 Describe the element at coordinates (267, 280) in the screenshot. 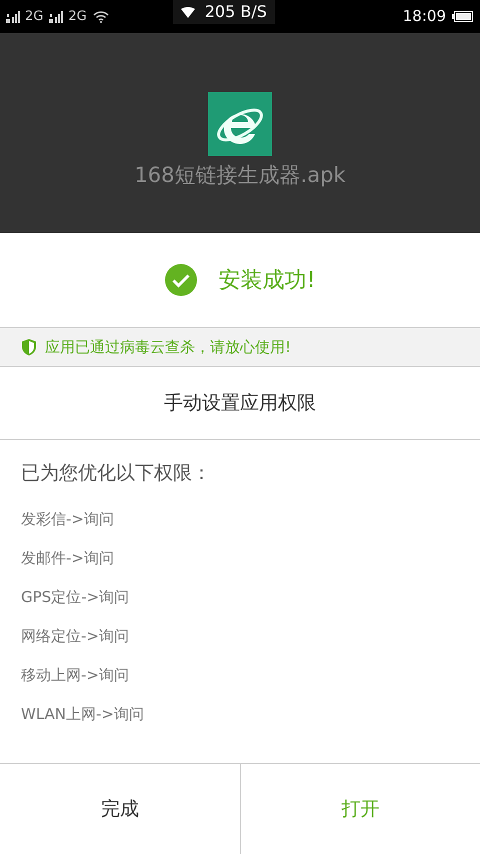

I see `success-message: 安装成功!` at that location.